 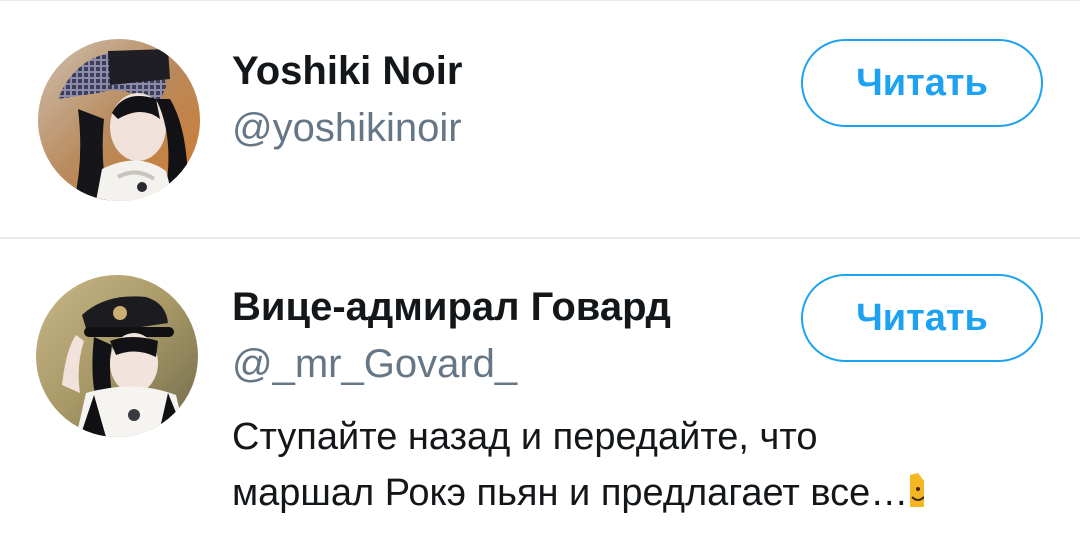 What do you see at coordinates (917, 495) in the screenshot?
I see `cat-emoji-icon` at bounding box center [917, 495].